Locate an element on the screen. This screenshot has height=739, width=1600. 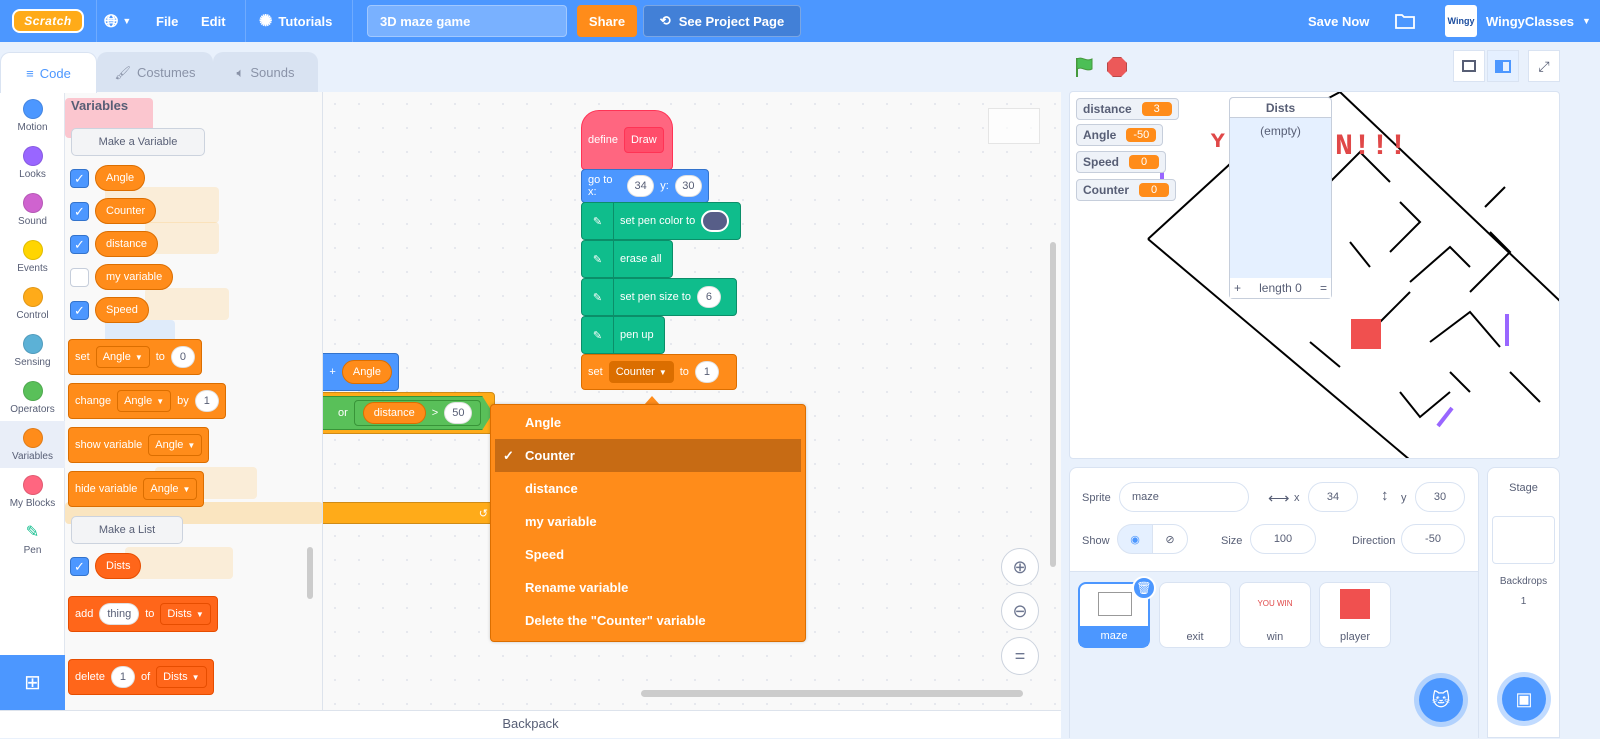
add-item-button: + is located at coordinates (1237, 288).